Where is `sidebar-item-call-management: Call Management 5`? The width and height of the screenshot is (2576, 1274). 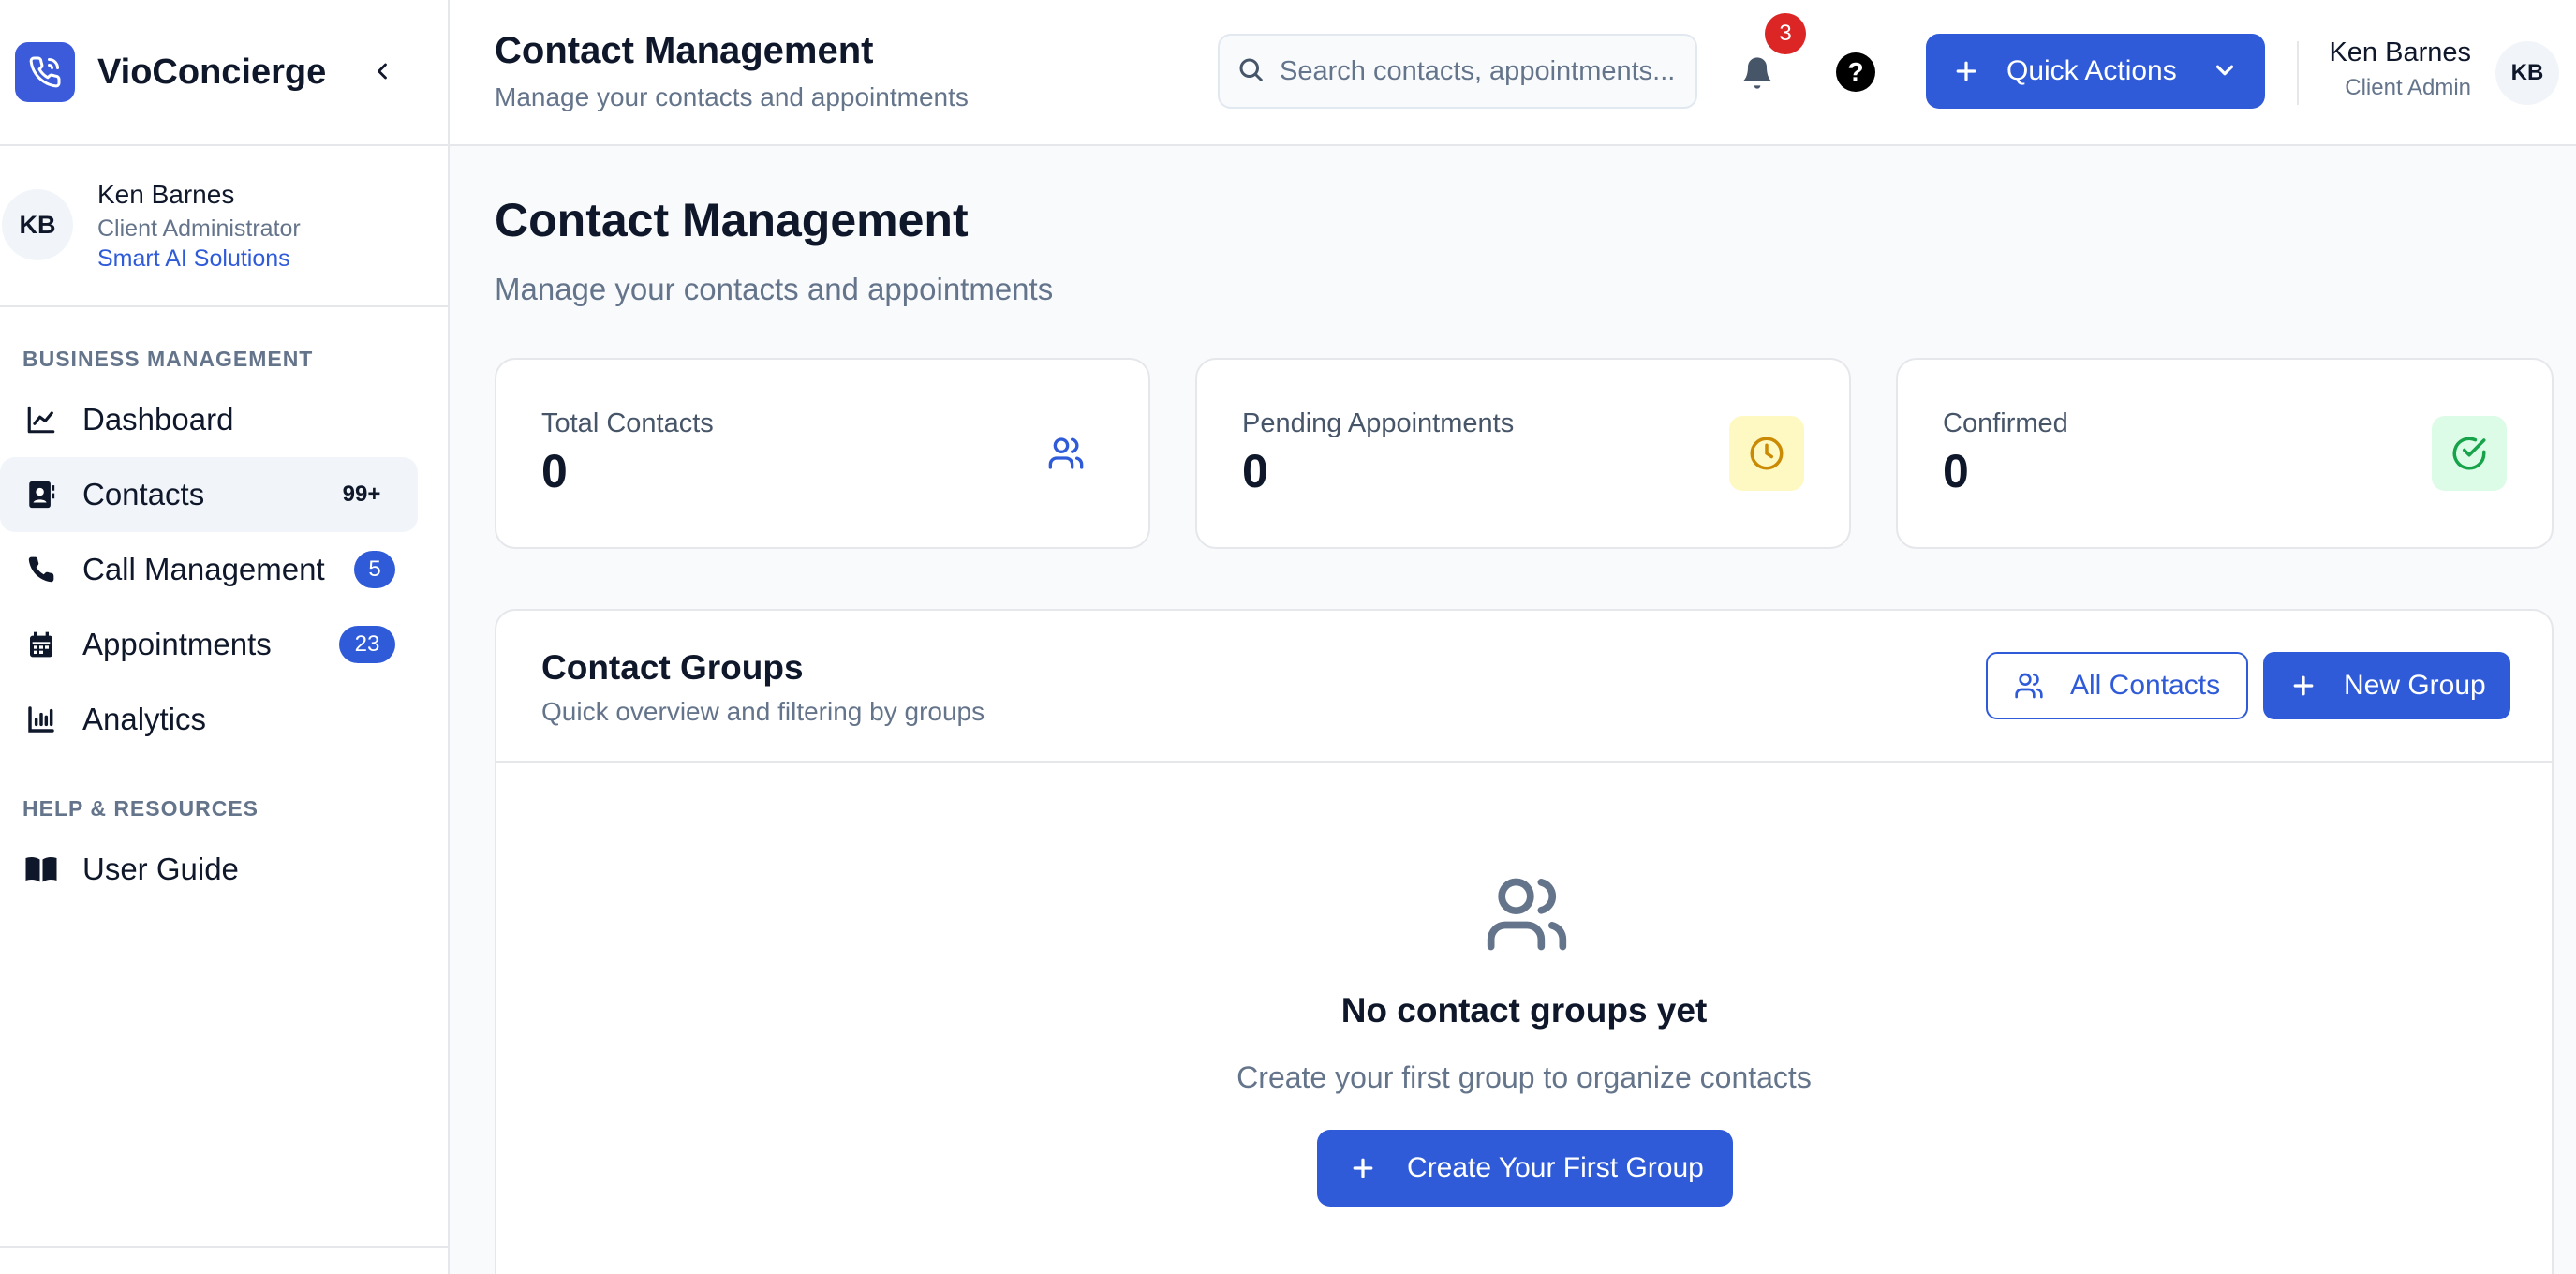
sidebar-item-call-management: Call Management 5 is located at coordinates (209, 570).